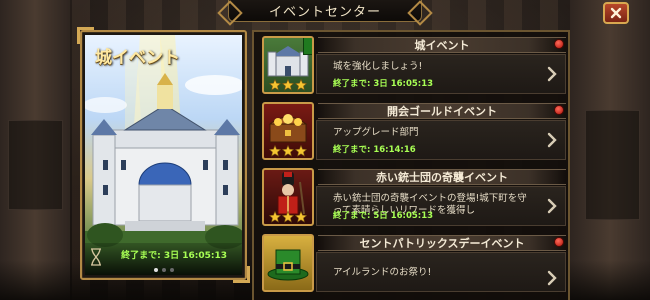 This screenshot has width=650, height=300. I want to click on title-bar: イベントセンター, so click(325, 11).